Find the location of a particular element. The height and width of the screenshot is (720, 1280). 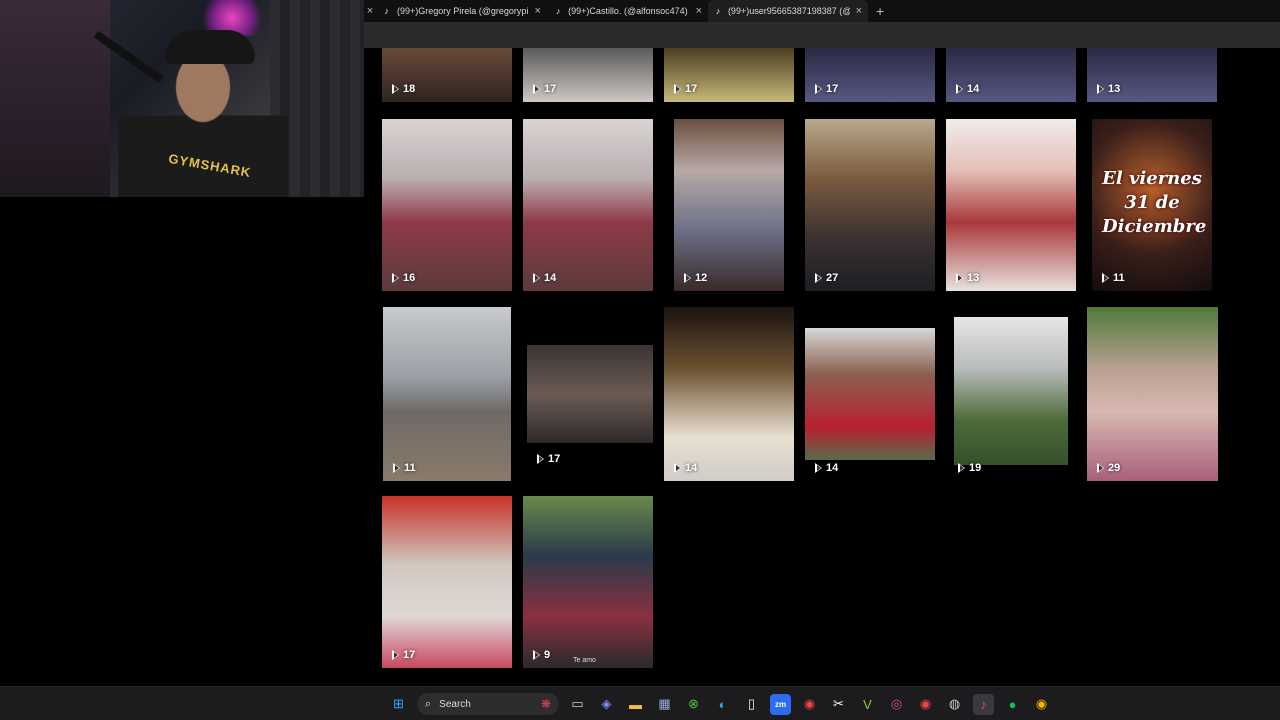

edge-icon: ◐ is located at coordinates (722, 704).